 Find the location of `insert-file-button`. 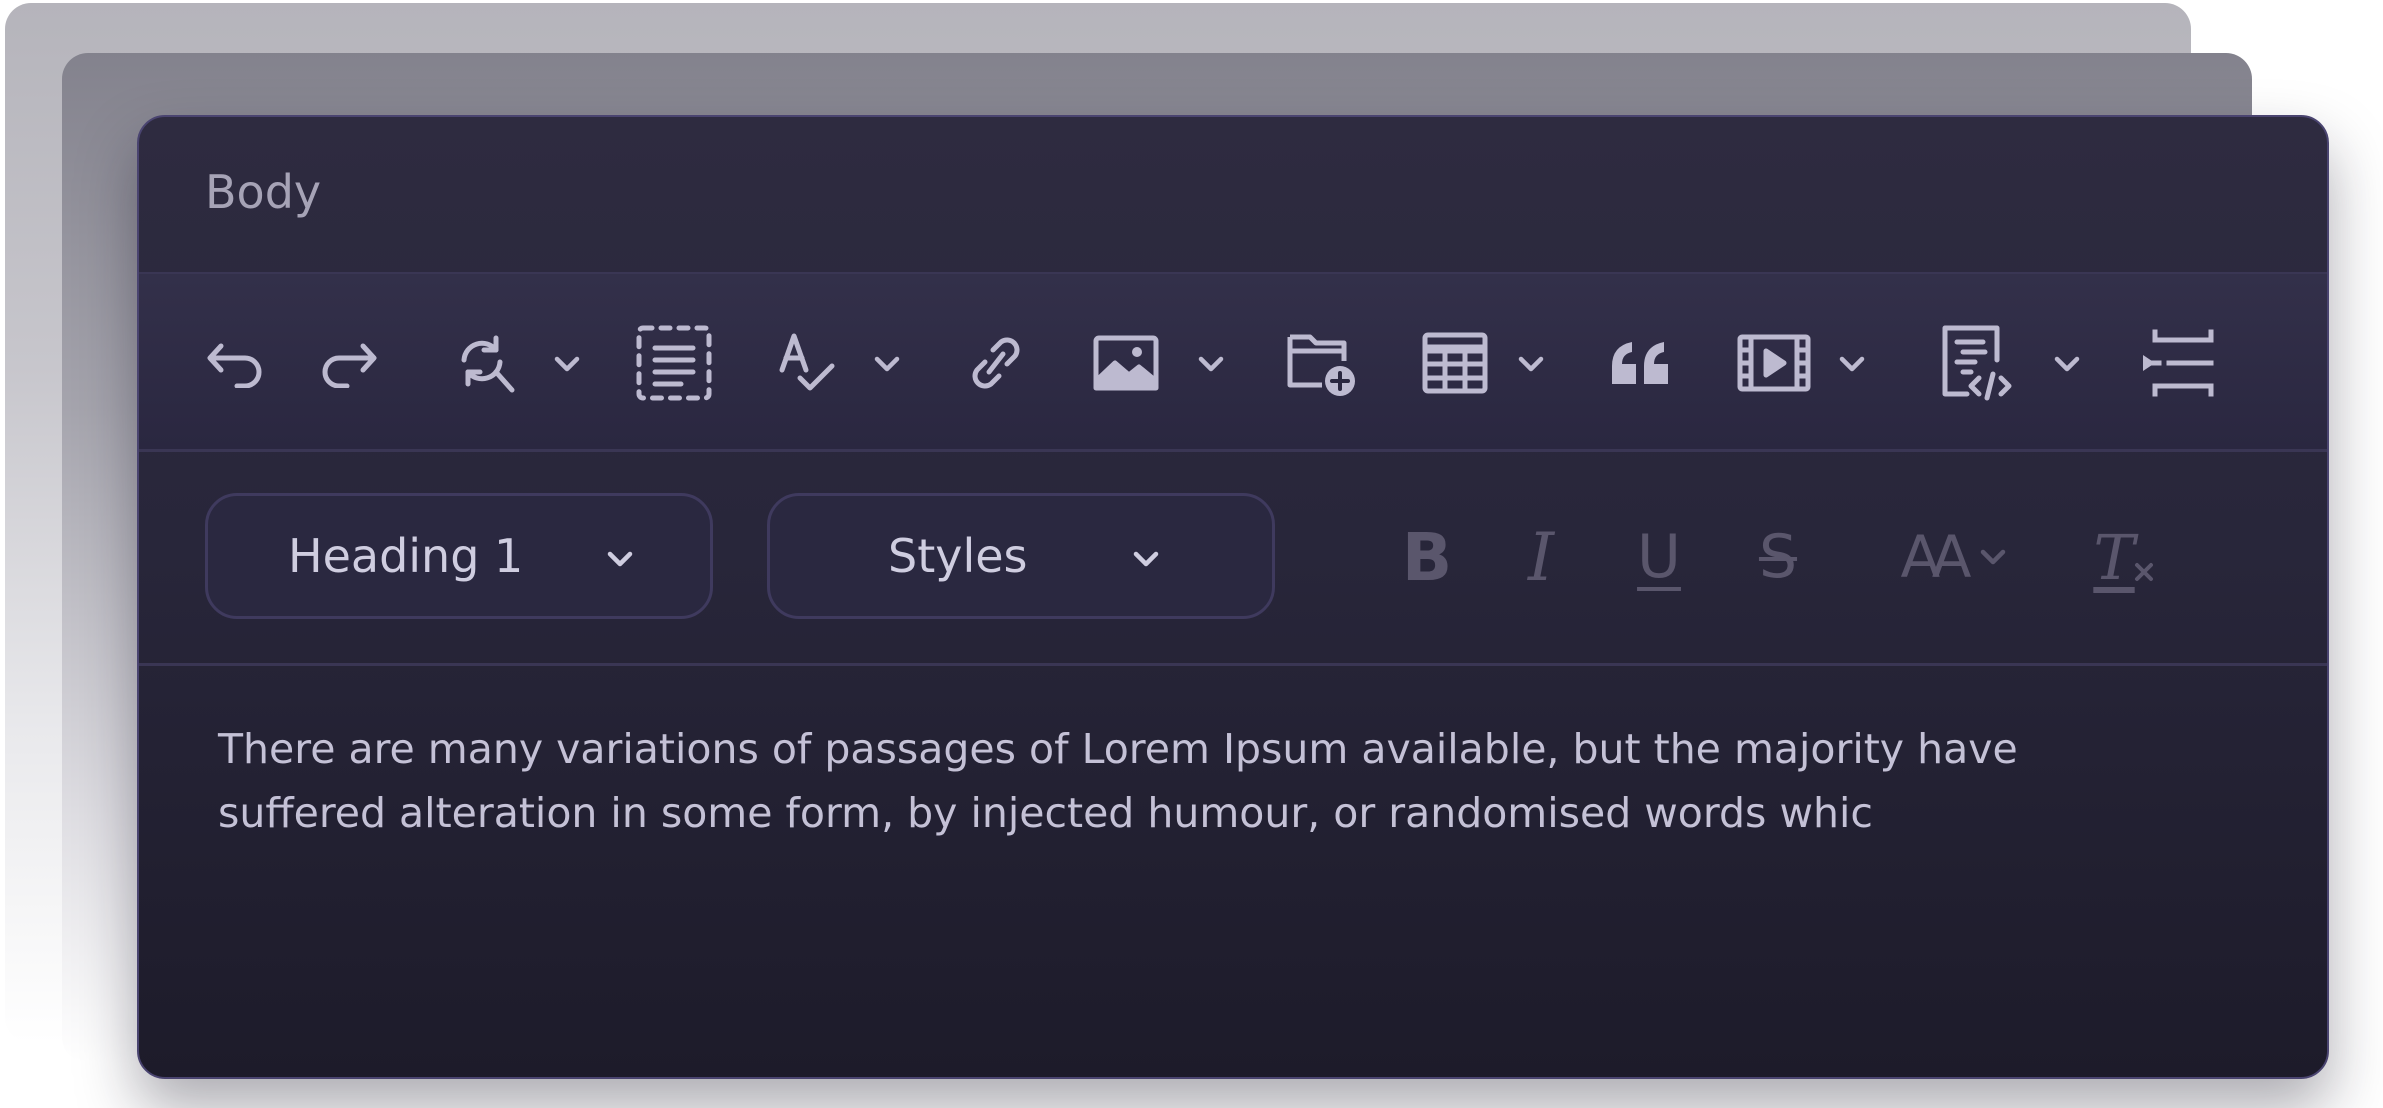

insert-file-button is located at coordinates (1324, 363).